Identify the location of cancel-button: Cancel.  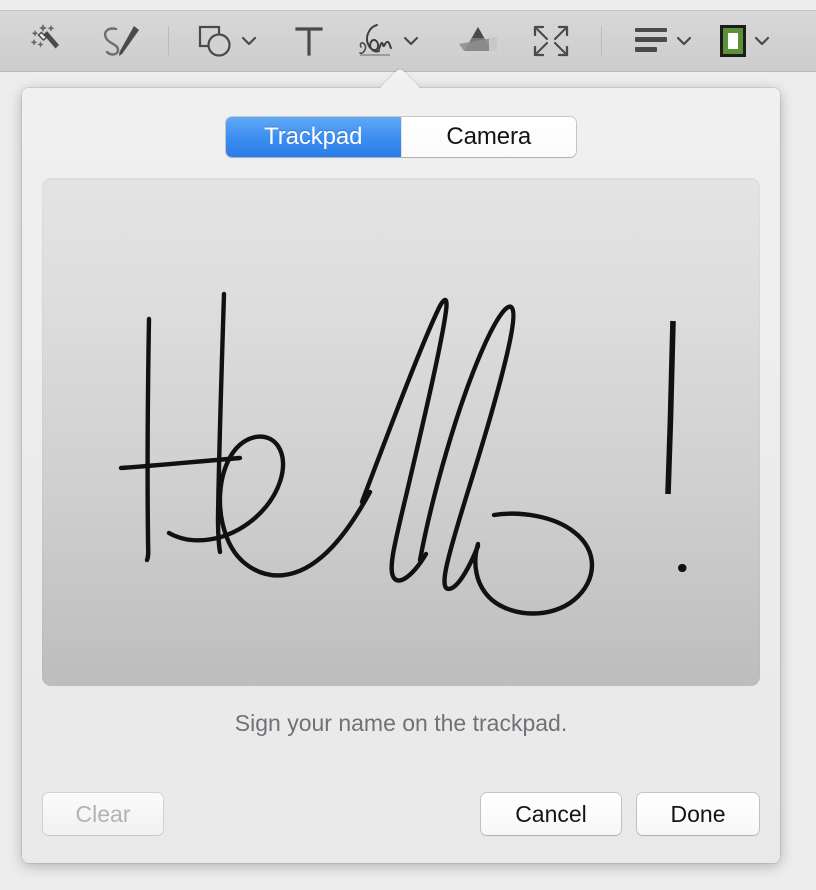
(551, 814).